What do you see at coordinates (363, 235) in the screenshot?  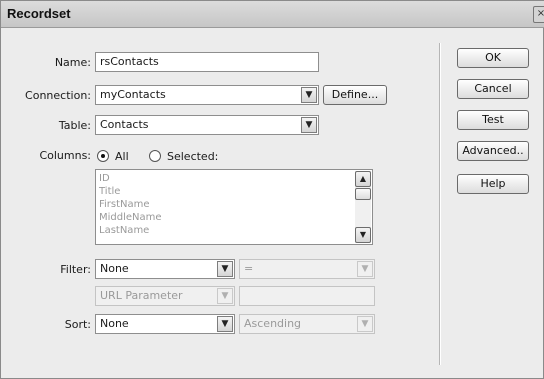 I see `scroll-down-icon: ▼` at bounding box center [363, 235].